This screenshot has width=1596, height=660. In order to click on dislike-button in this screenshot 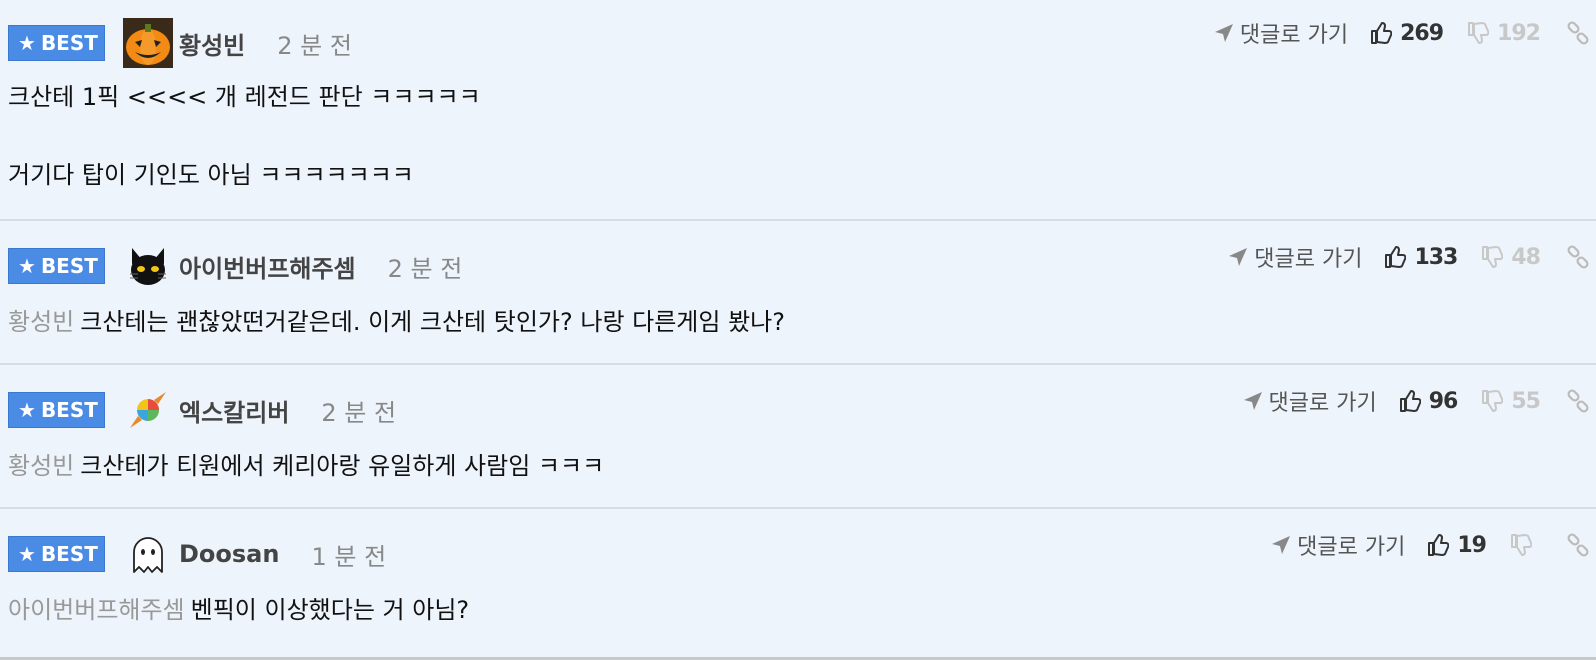, I will do `click(1525, 545)`.